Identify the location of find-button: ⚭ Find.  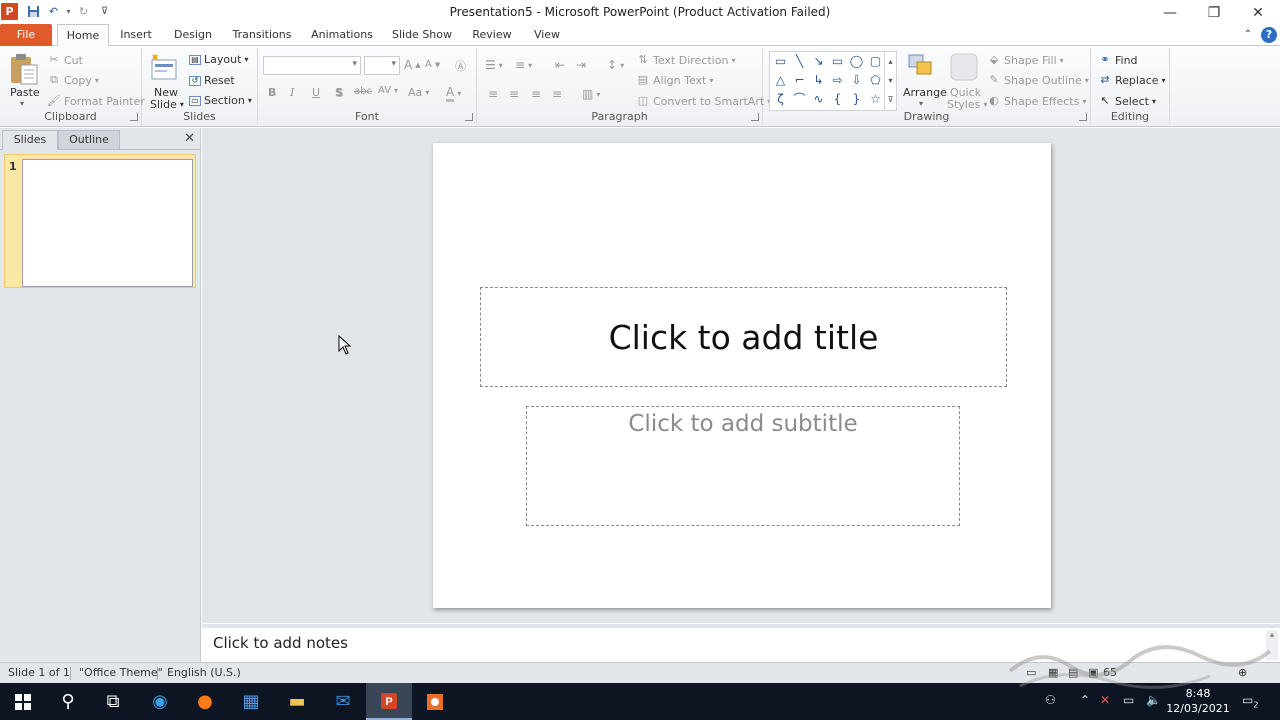
(1117, 60).